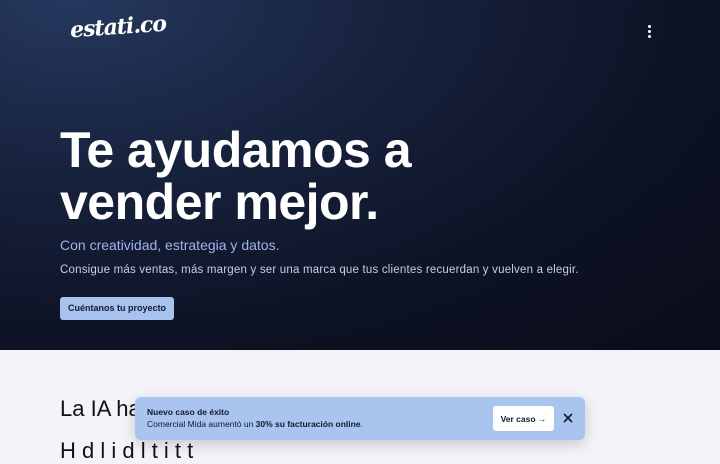  Describe the element at coordinates (201, 424) in the screenshot. I see `toast-body-prefix: Comercial Mida aumentó un` at that location.